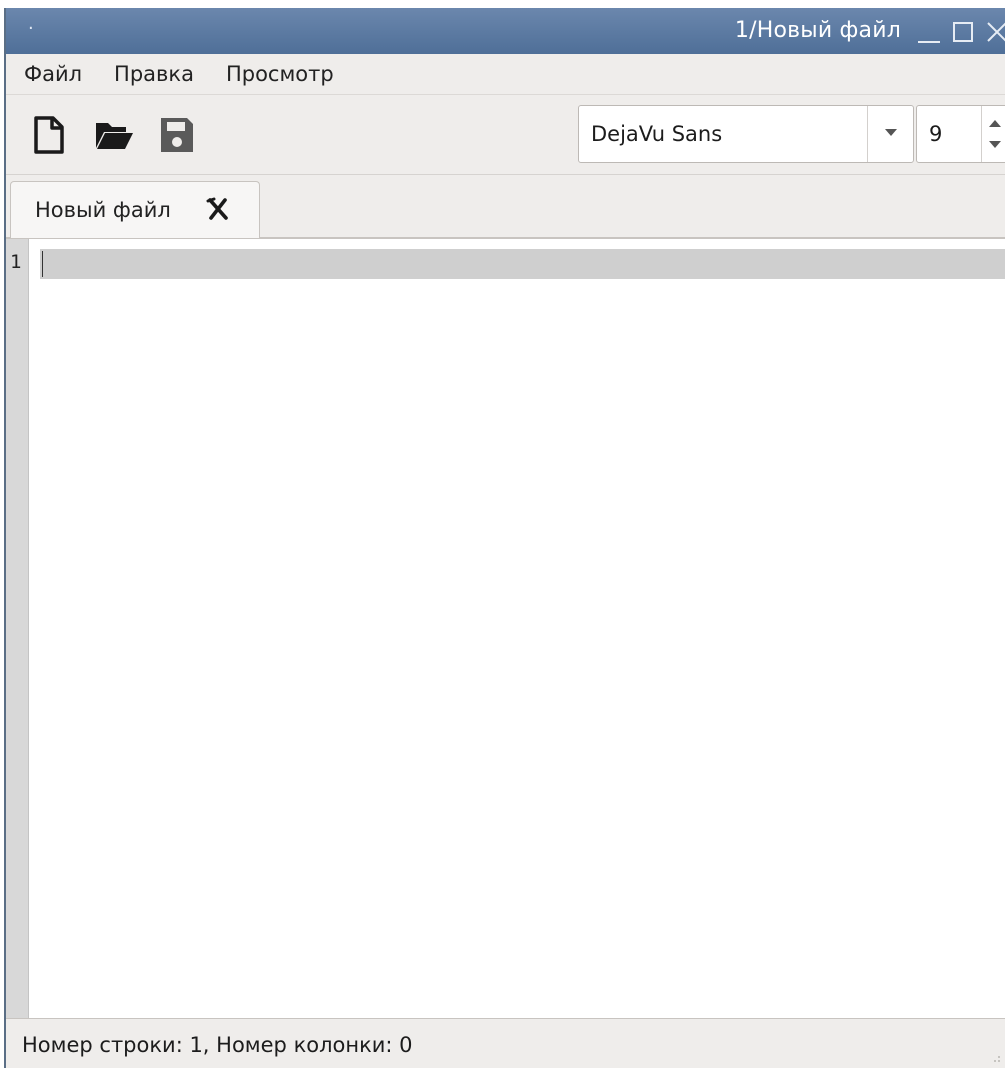 The height and width of the screenshot is (1068, 1005). What do you see at coordinates (17, 629) in the screenshot?
I see `line-number-gutter: 1` at bounding box center [17, 629].